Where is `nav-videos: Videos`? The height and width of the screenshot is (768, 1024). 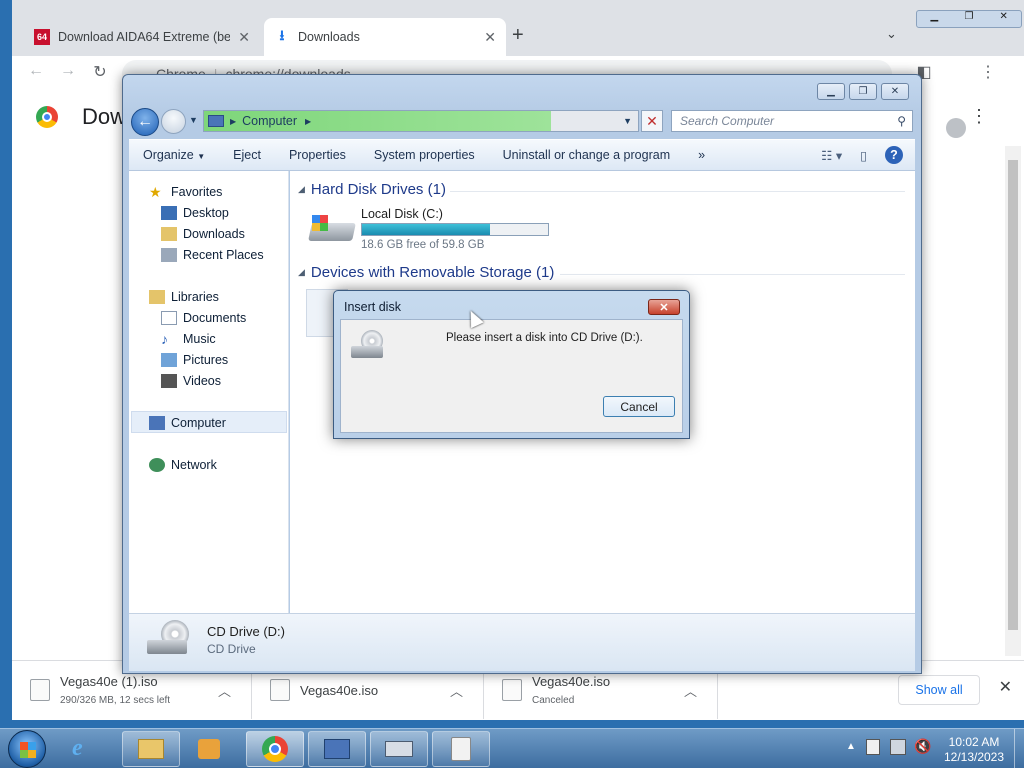
nav-videos: Videos is located at coordinates (191, 381).